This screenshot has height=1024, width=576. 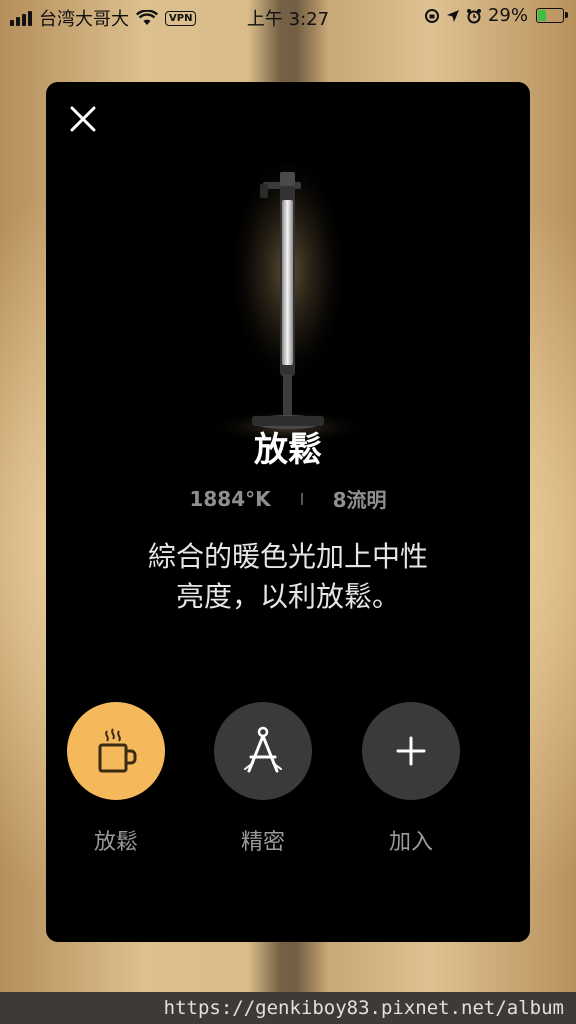 I want to click on compass-icon, so click(x=263, y=749).